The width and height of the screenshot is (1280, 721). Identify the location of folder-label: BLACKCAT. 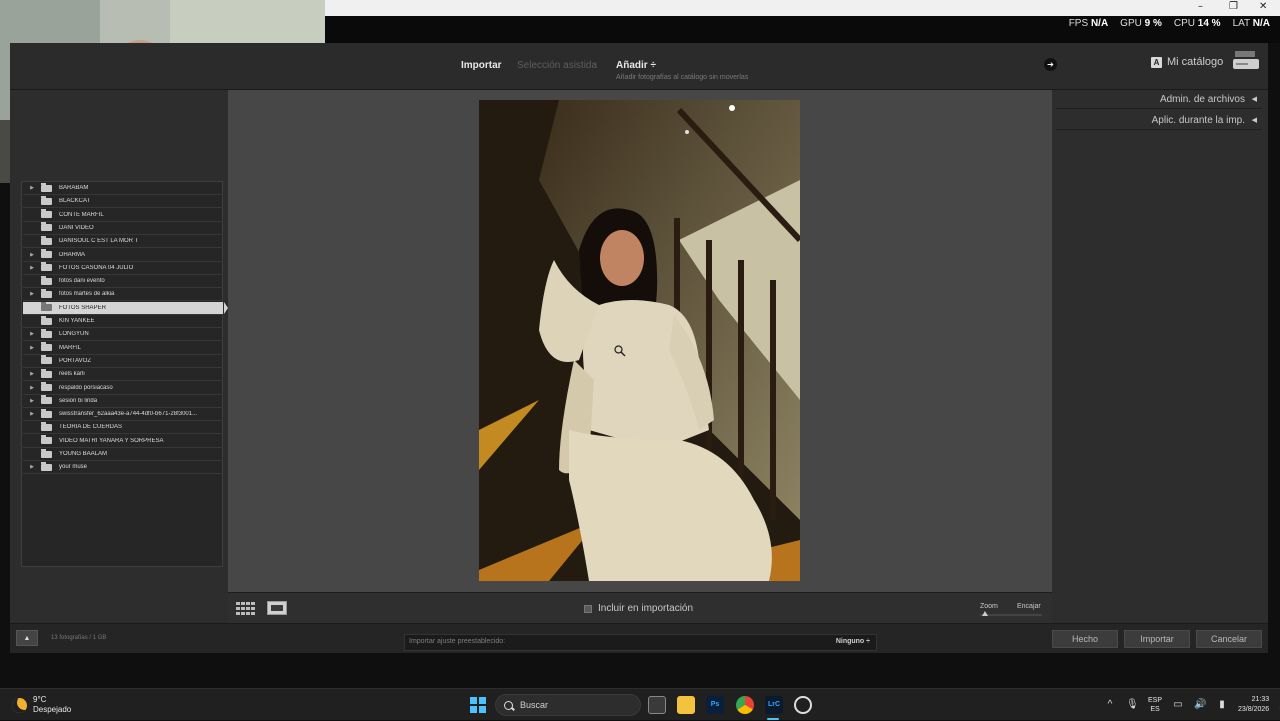
(75, 201).